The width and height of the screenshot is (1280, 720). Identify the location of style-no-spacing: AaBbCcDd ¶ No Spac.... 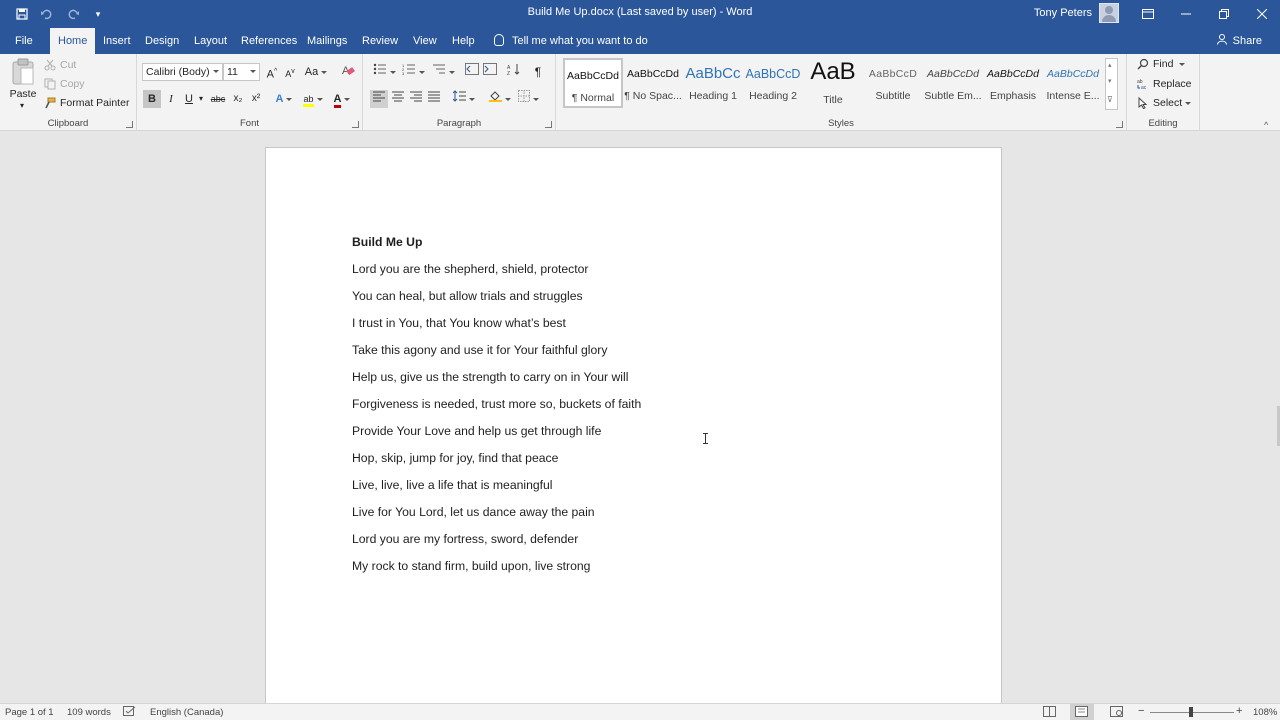
(653, 83).